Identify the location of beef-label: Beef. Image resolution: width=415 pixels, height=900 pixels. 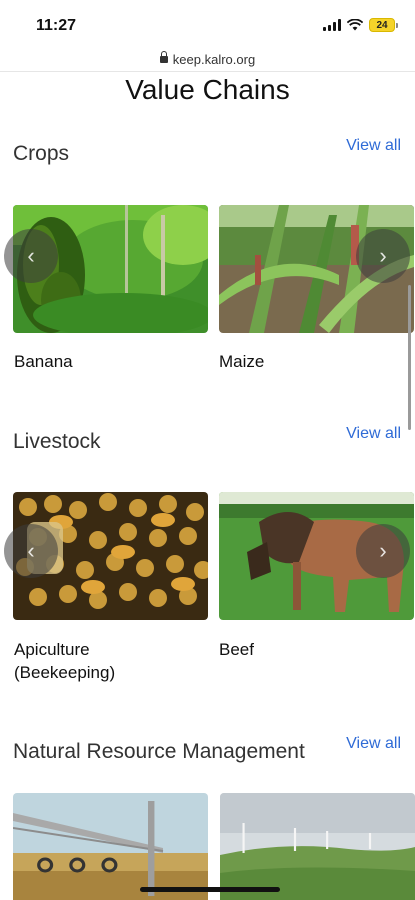
(236, 649).